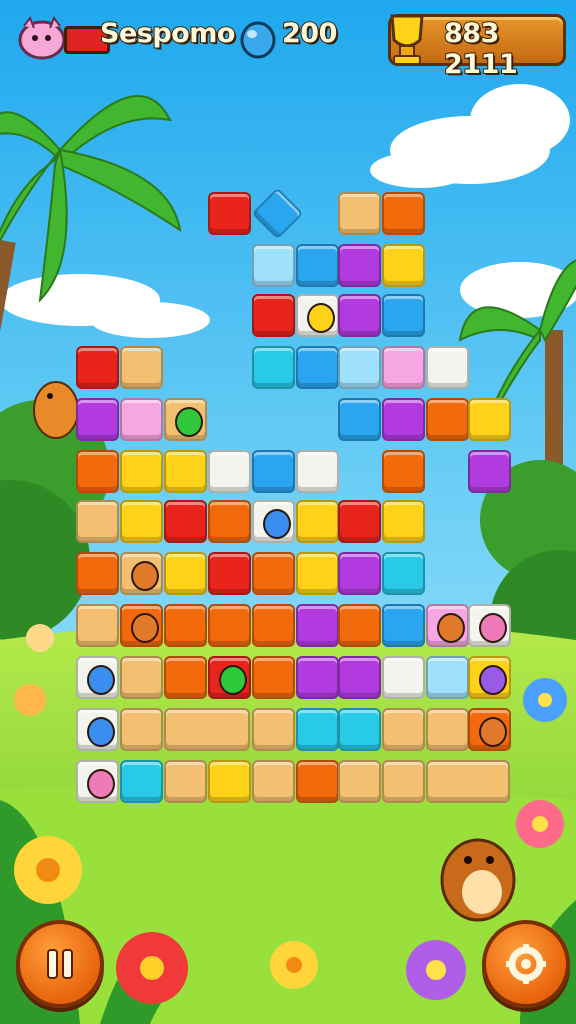  What do you see at coordinates (42, 37) in the screenshot?
I see `player-avatar` at bounding box center [42, 37].